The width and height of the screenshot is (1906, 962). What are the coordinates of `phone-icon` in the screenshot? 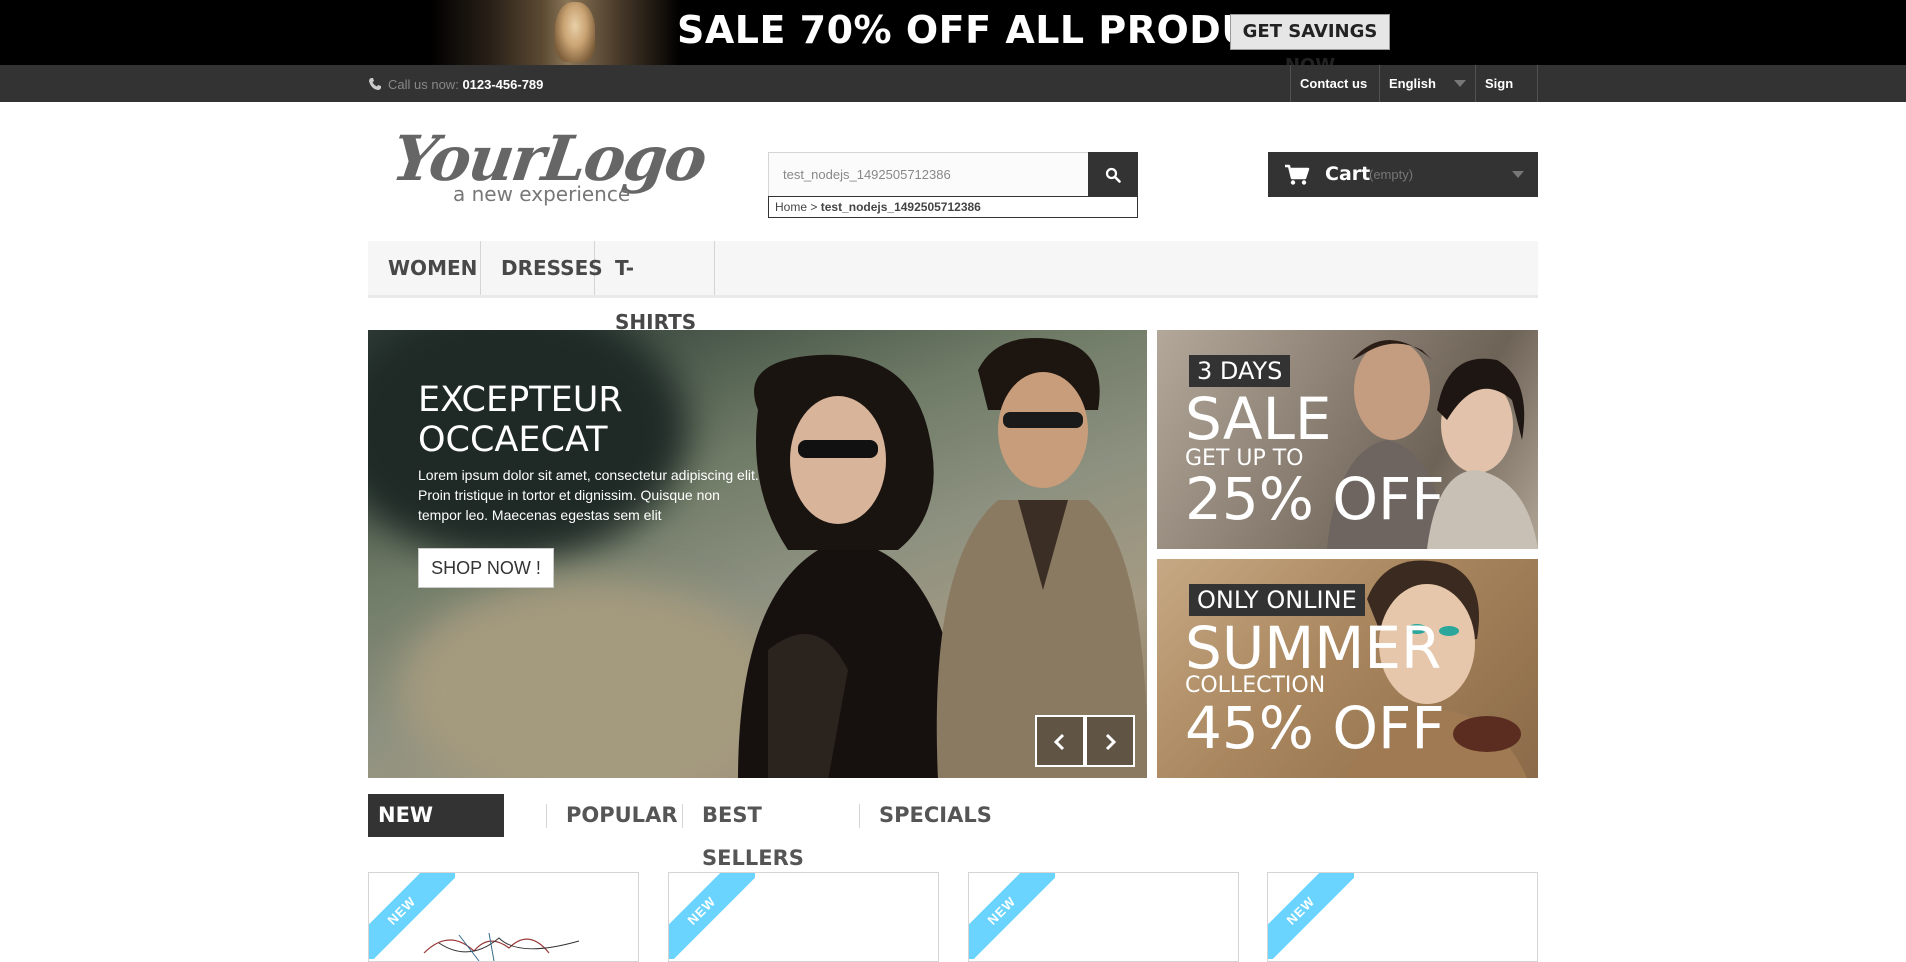 It's located at (375, 84).